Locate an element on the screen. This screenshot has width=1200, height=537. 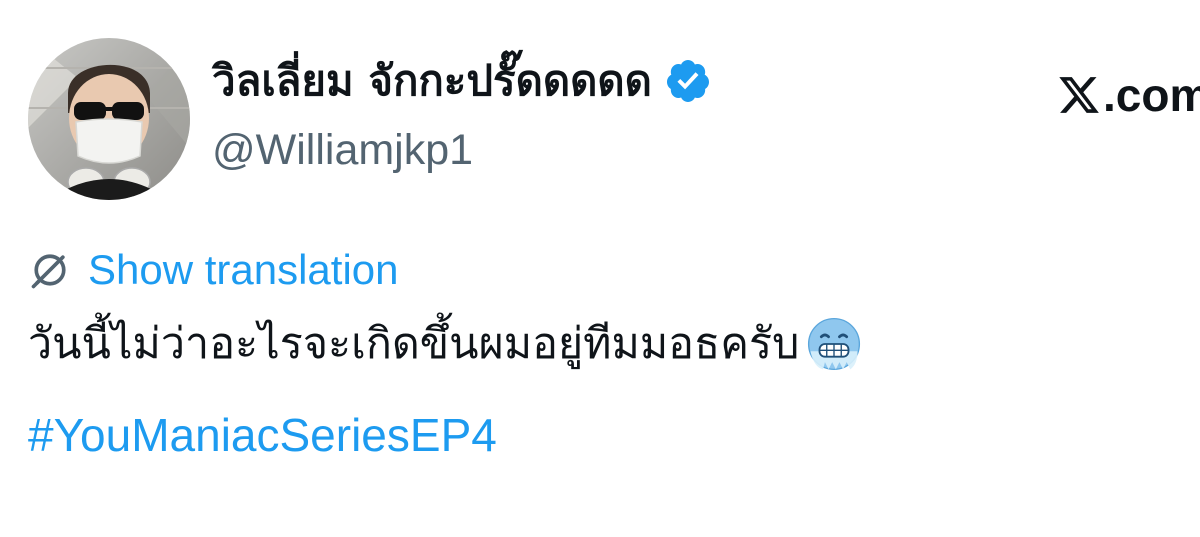
globe-icon is located at coordinates (48, 271).